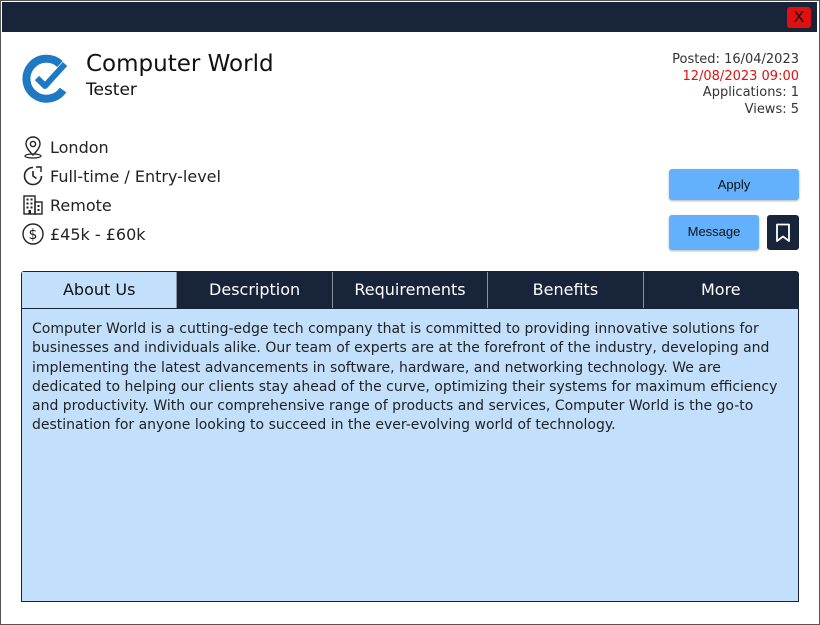  I want to click on job-type-row: Full-time / Entry-level, so click(120, 176).